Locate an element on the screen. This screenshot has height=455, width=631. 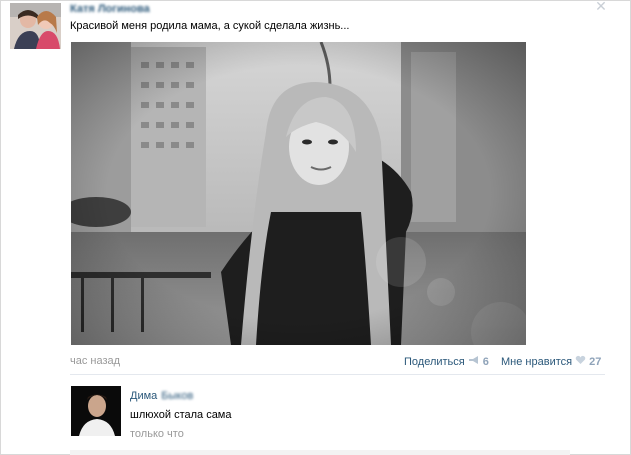
like-label: Мне нравится is located at coordinates (537, 361).